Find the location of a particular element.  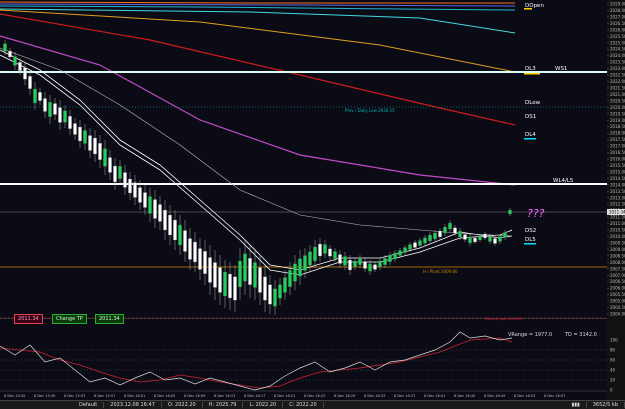

price-tick-label: 2011.50 is located at coordinates (617, 217).